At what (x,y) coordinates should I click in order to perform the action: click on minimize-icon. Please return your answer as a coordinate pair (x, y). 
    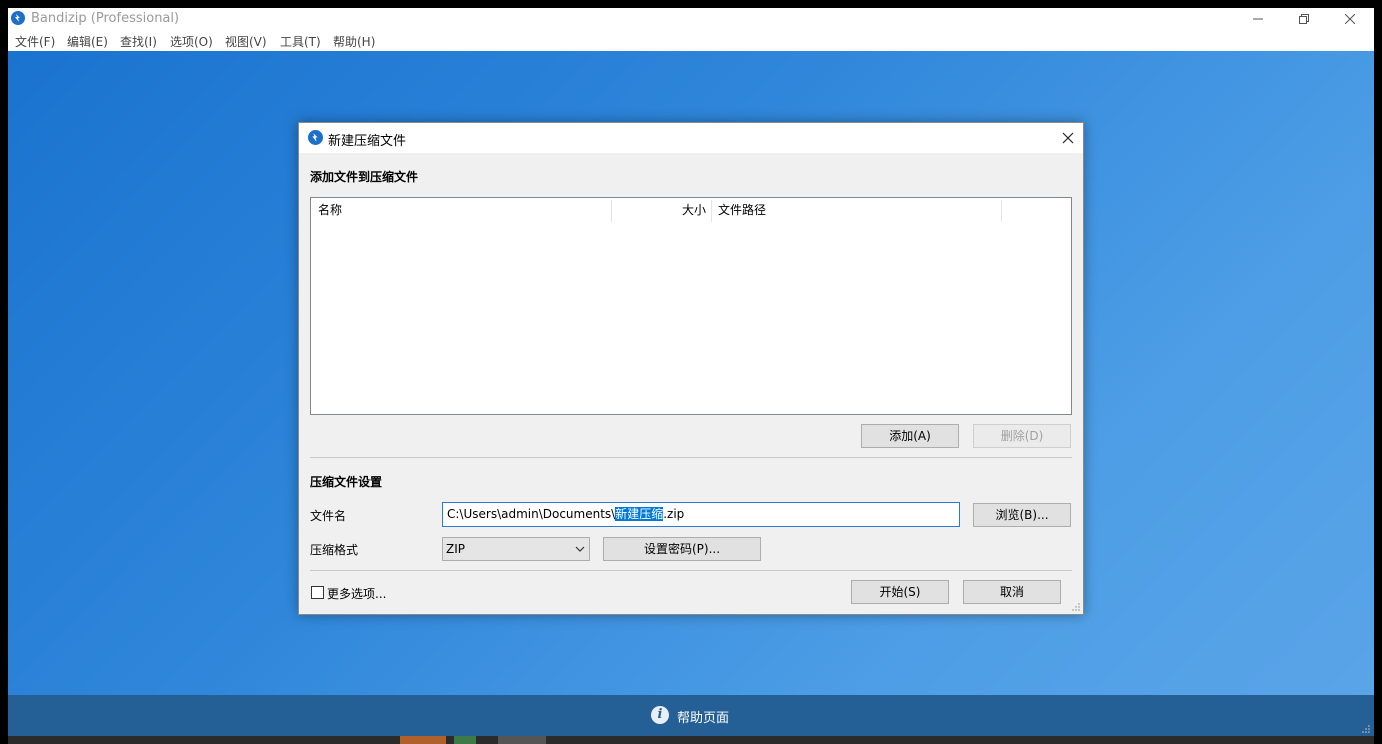
    Looking at the image, I should click on (1258, 19).